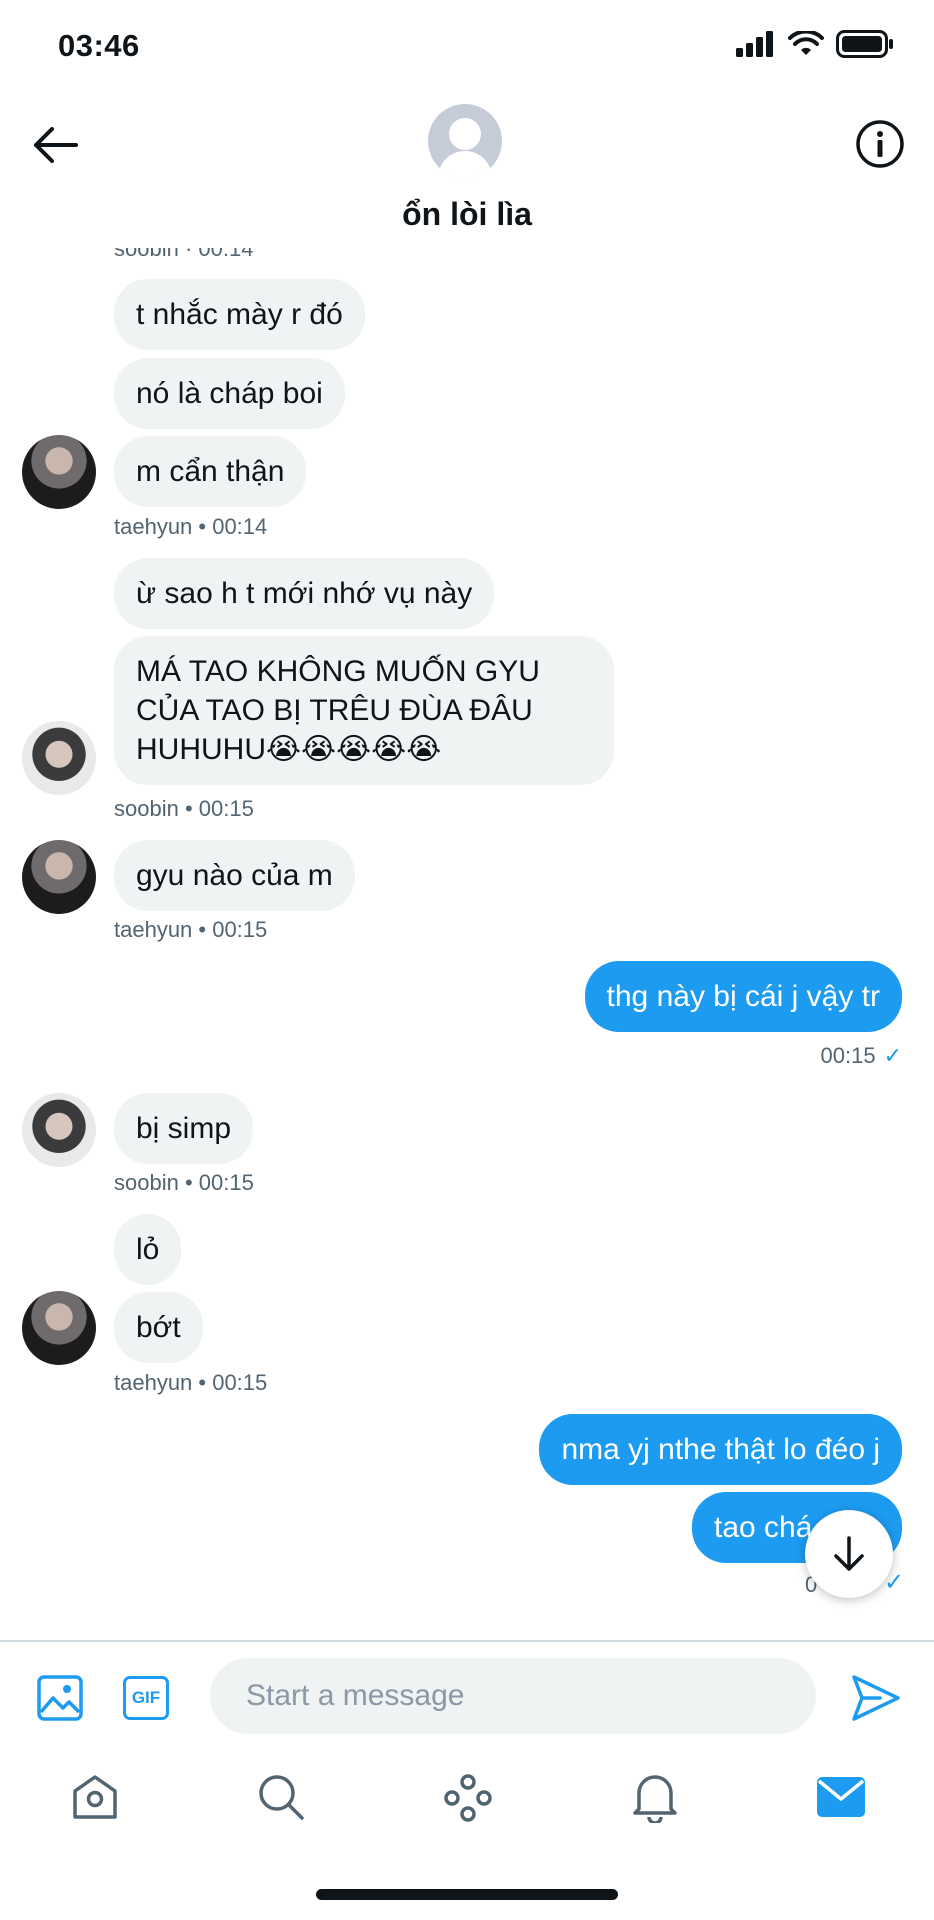 This screenshot has width=934, height=1920. I want to click on search-icon, so click(281, 1797).